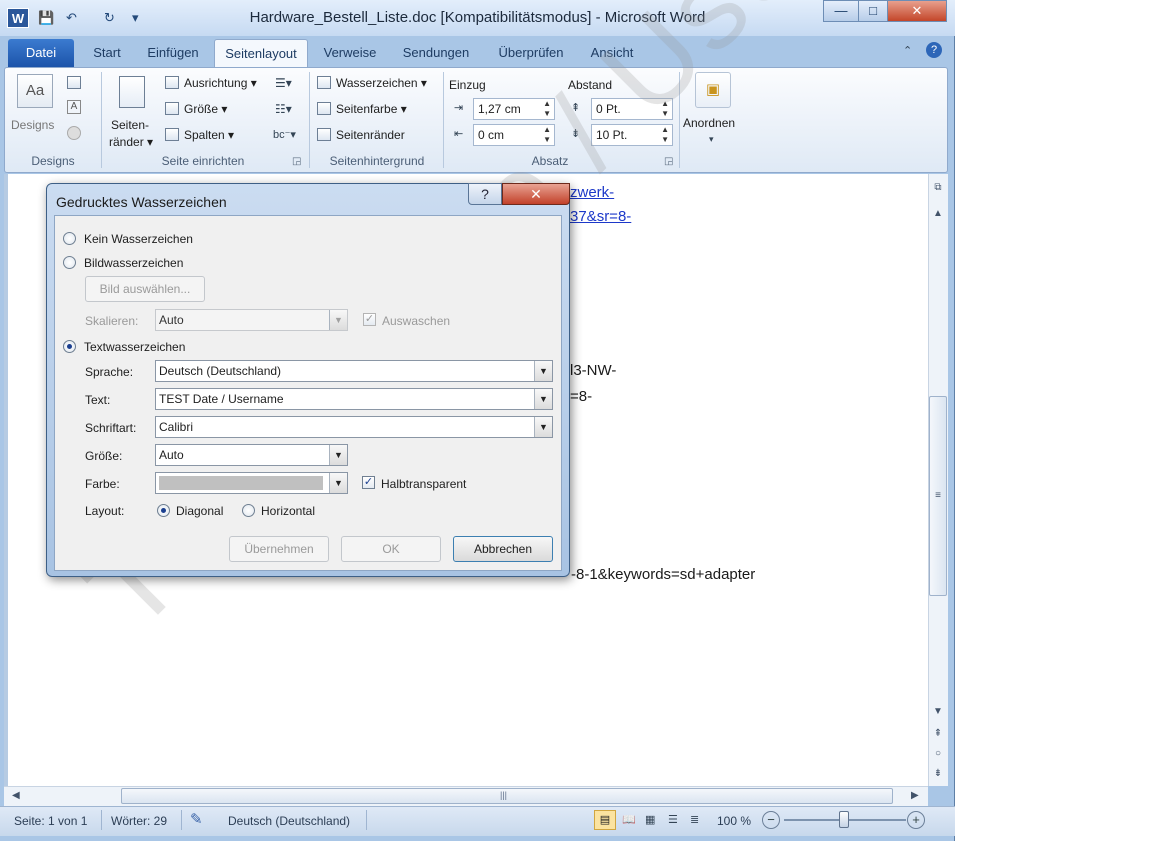 This screenshot has width=1152, height=841. I want to click on watermark-button: Wasserzeichen ▾, so click(372, 83).